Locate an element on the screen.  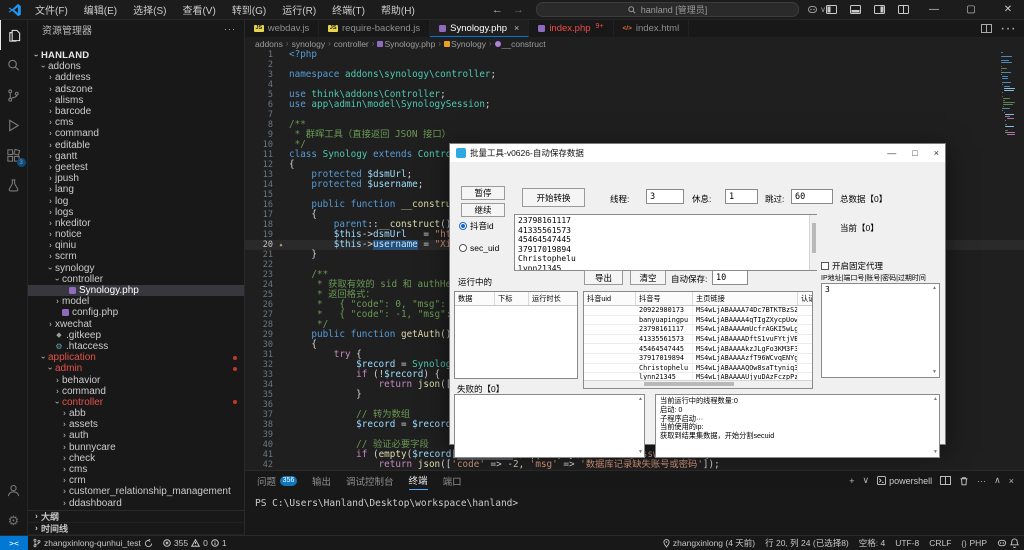
lightbulb-icon: ✦ is located at coordinates (281, 245).